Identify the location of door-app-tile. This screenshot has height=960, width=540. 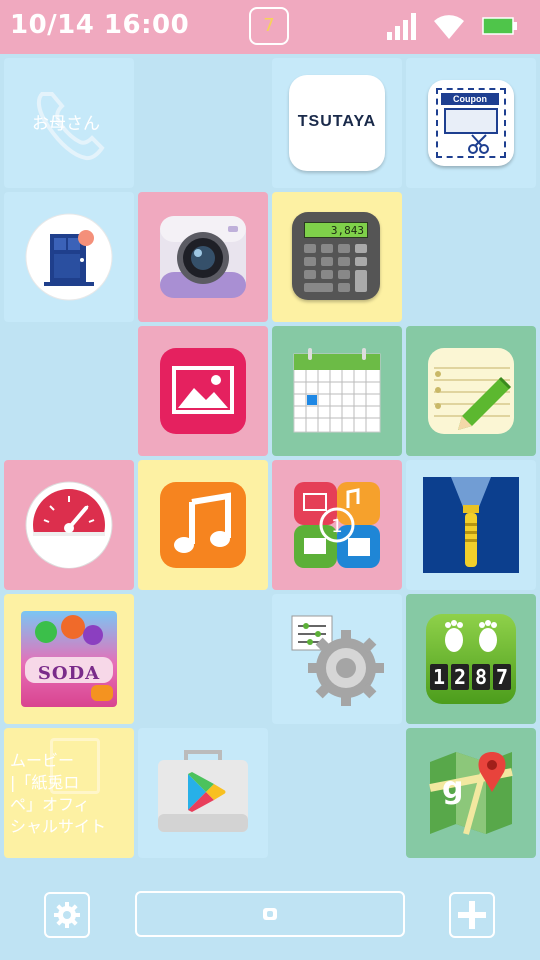
(69, 257).